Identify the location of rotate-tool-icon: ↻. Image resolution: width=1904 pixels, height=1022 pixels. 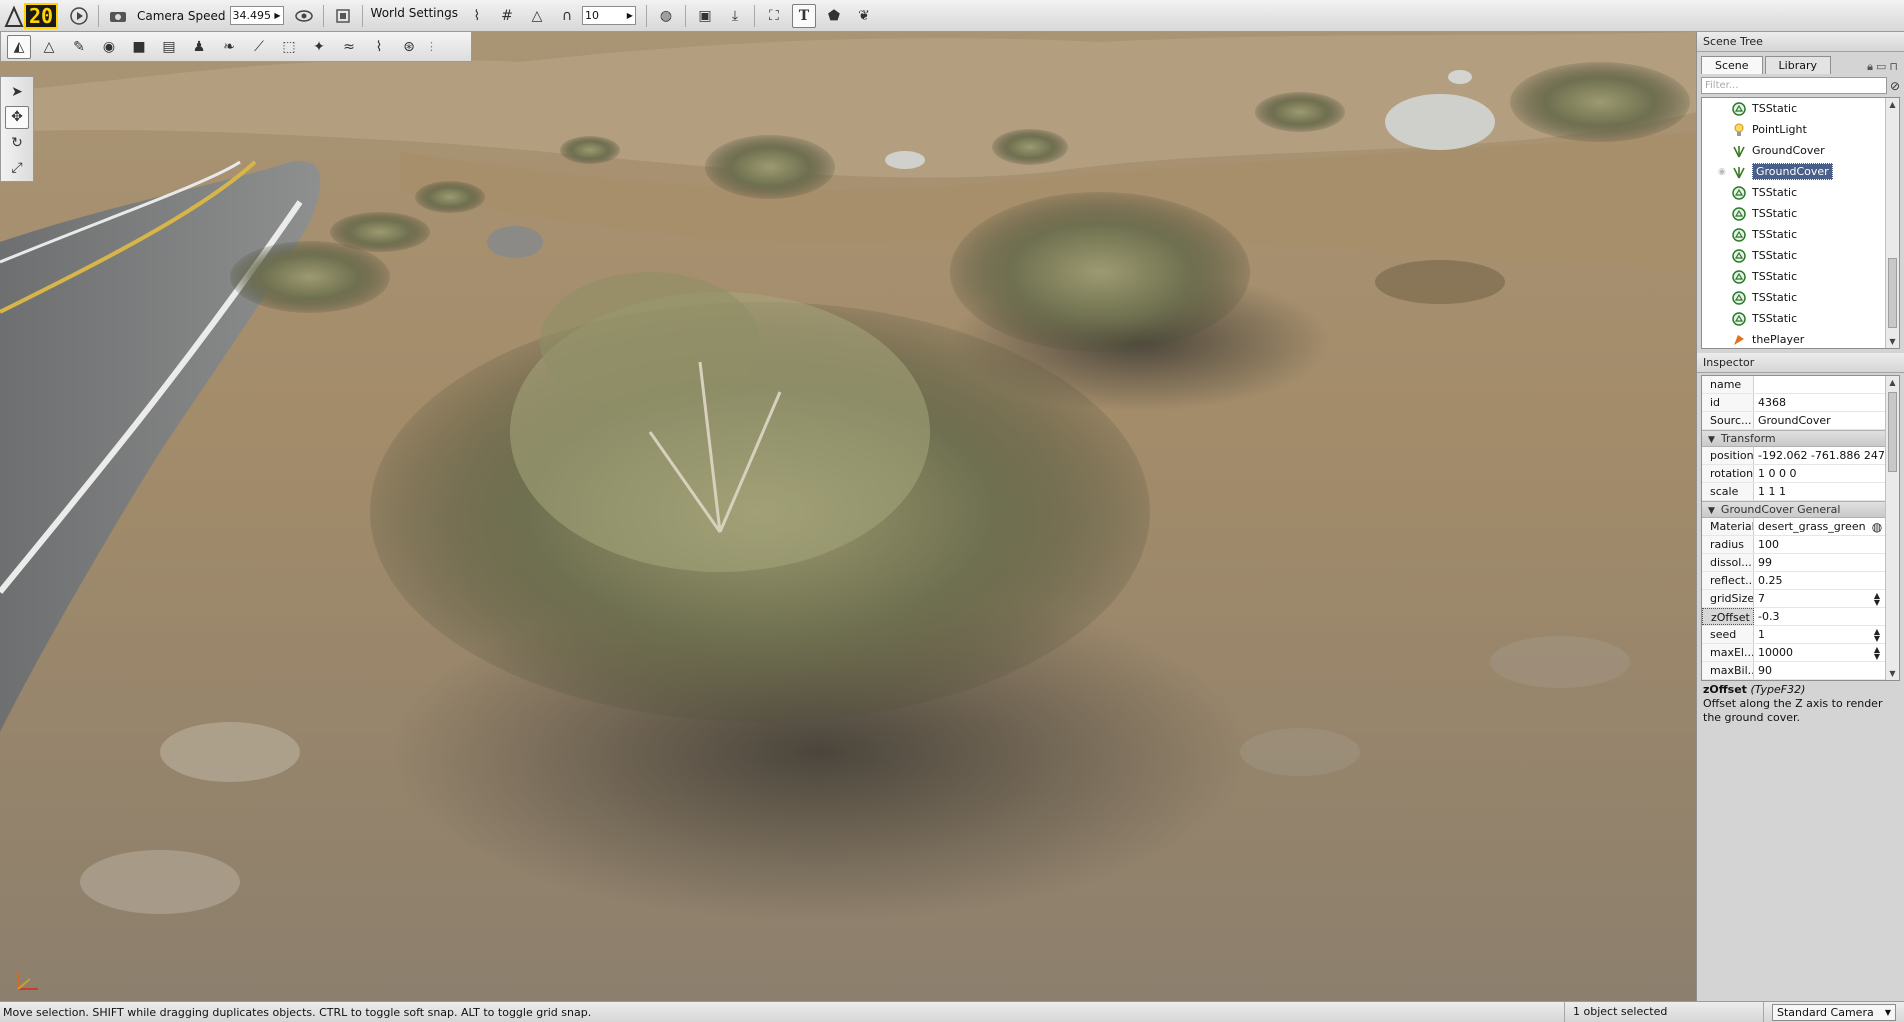
(17, 143).